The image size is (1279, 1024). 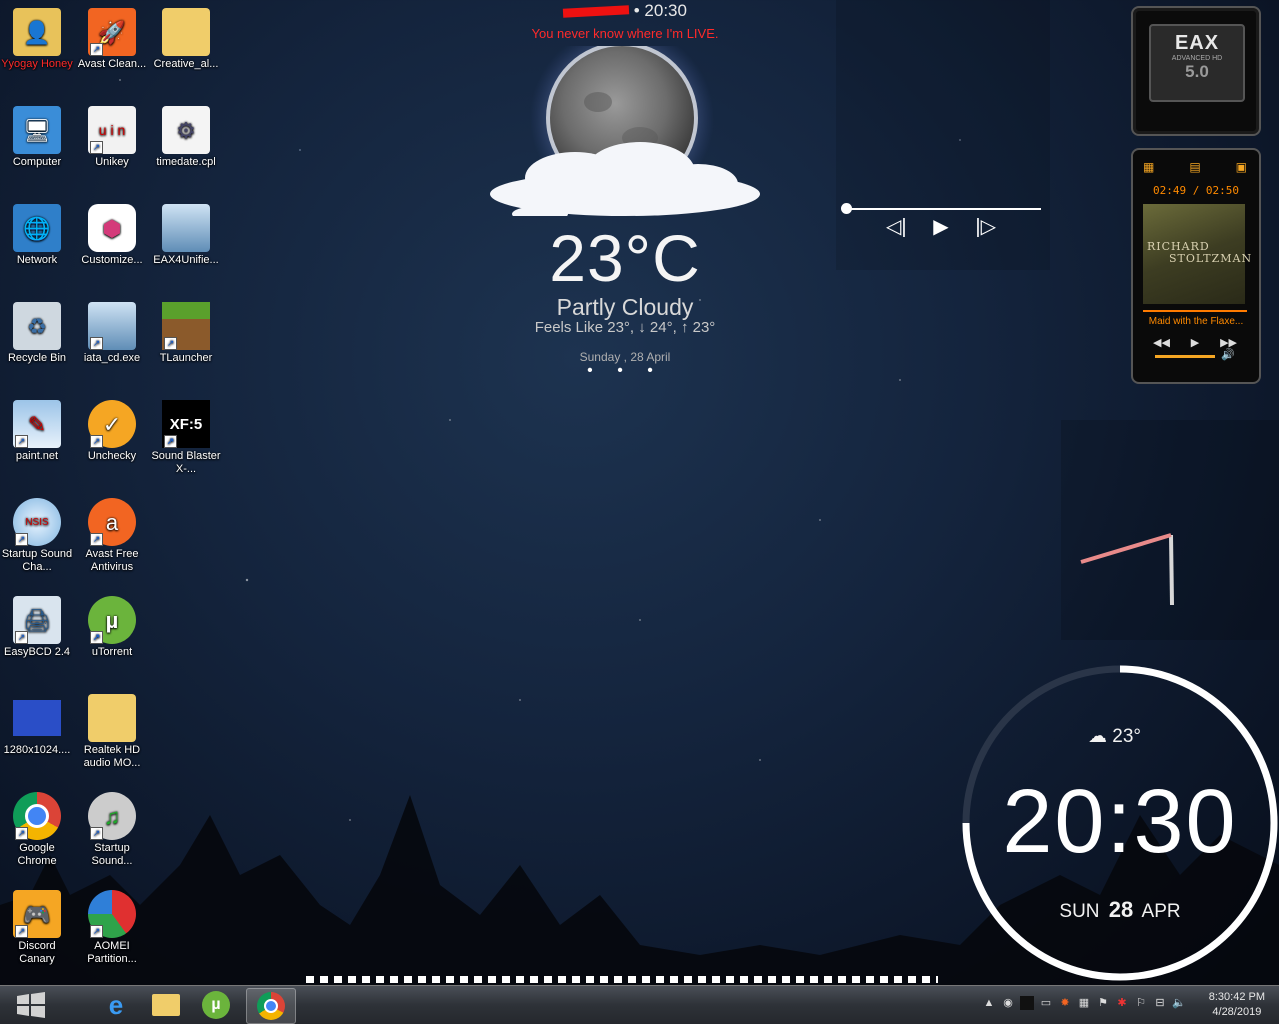 I want to click on weather-feels-like: Feels Like 23°, ↓ 24°, ↑ 23°, so click(x=625, y=327).